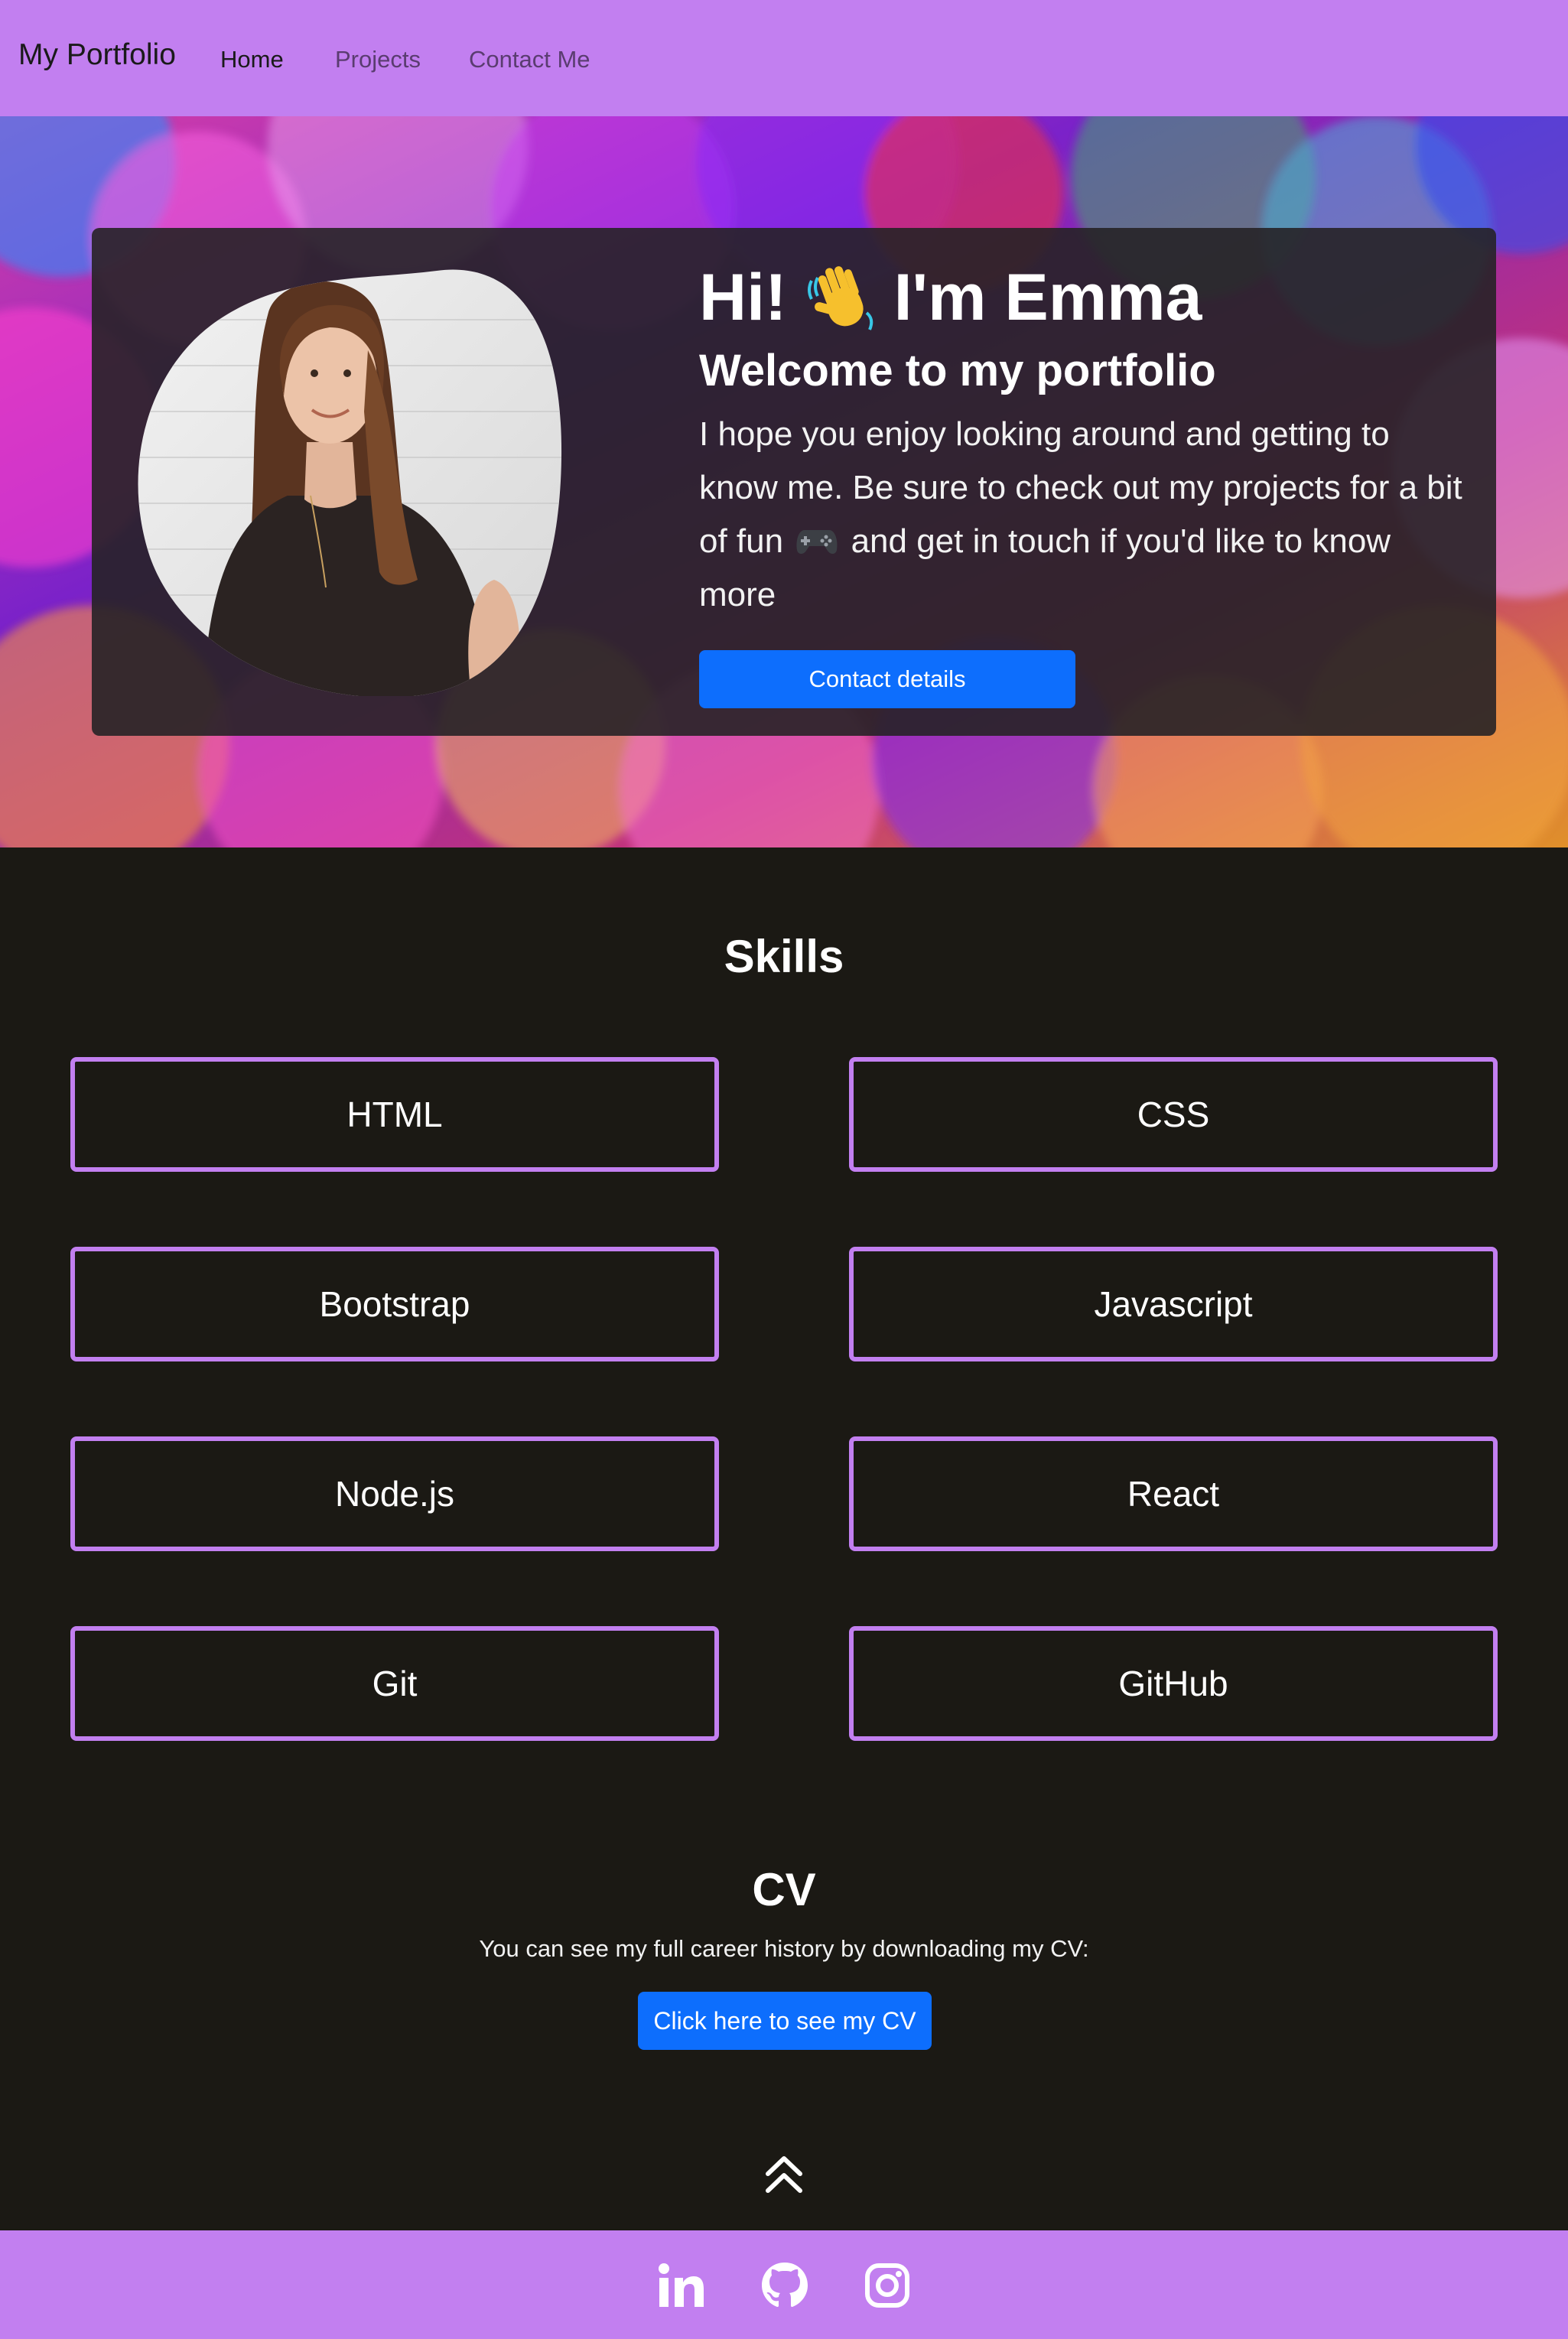 This screenshot has width=1568, height=2339. Describe the element at coordinates (785, 2021) in the screenshot. I see `download-cv-button: Click here to see my CV` at that location.